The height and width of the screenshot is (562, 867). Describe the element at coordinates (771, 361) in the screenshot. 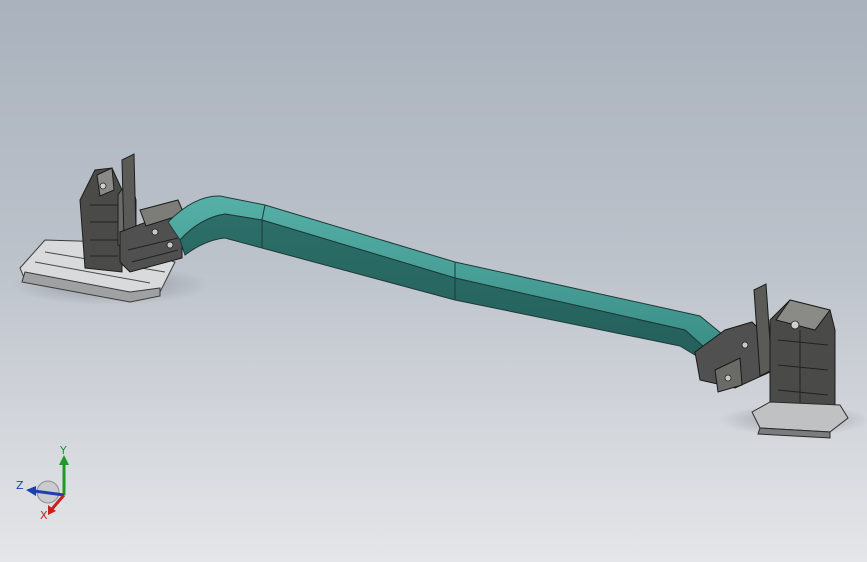

I see `right-fixture` at that location.